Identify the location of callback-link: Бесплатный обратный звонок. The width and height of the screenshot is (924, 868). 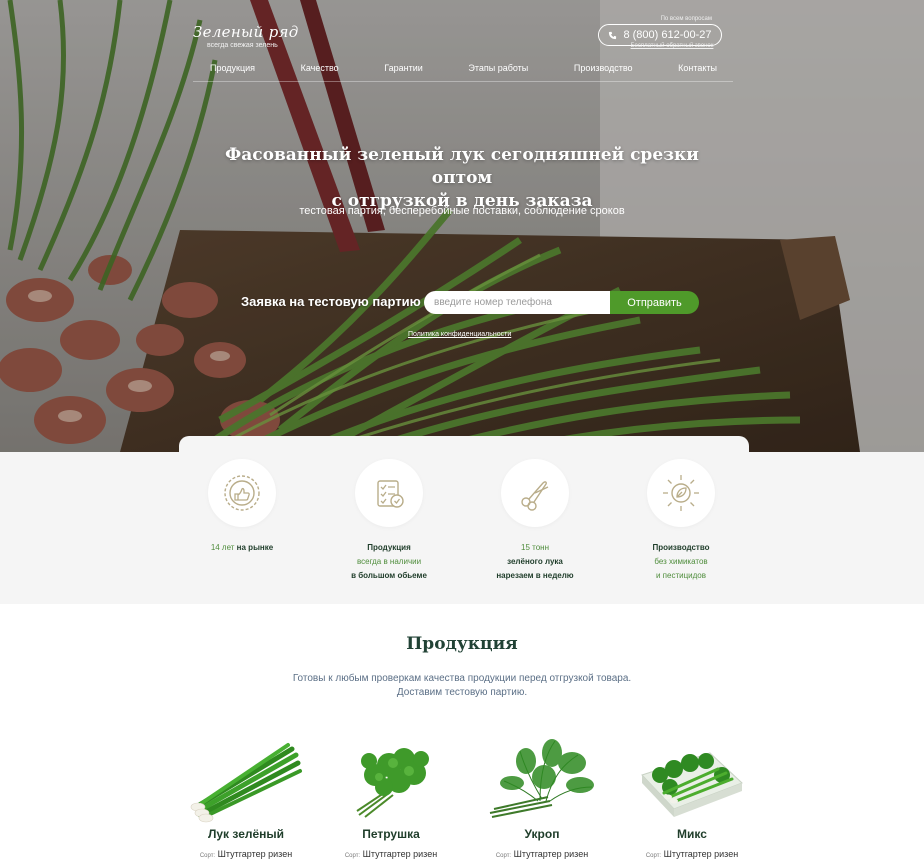
(672, 46).